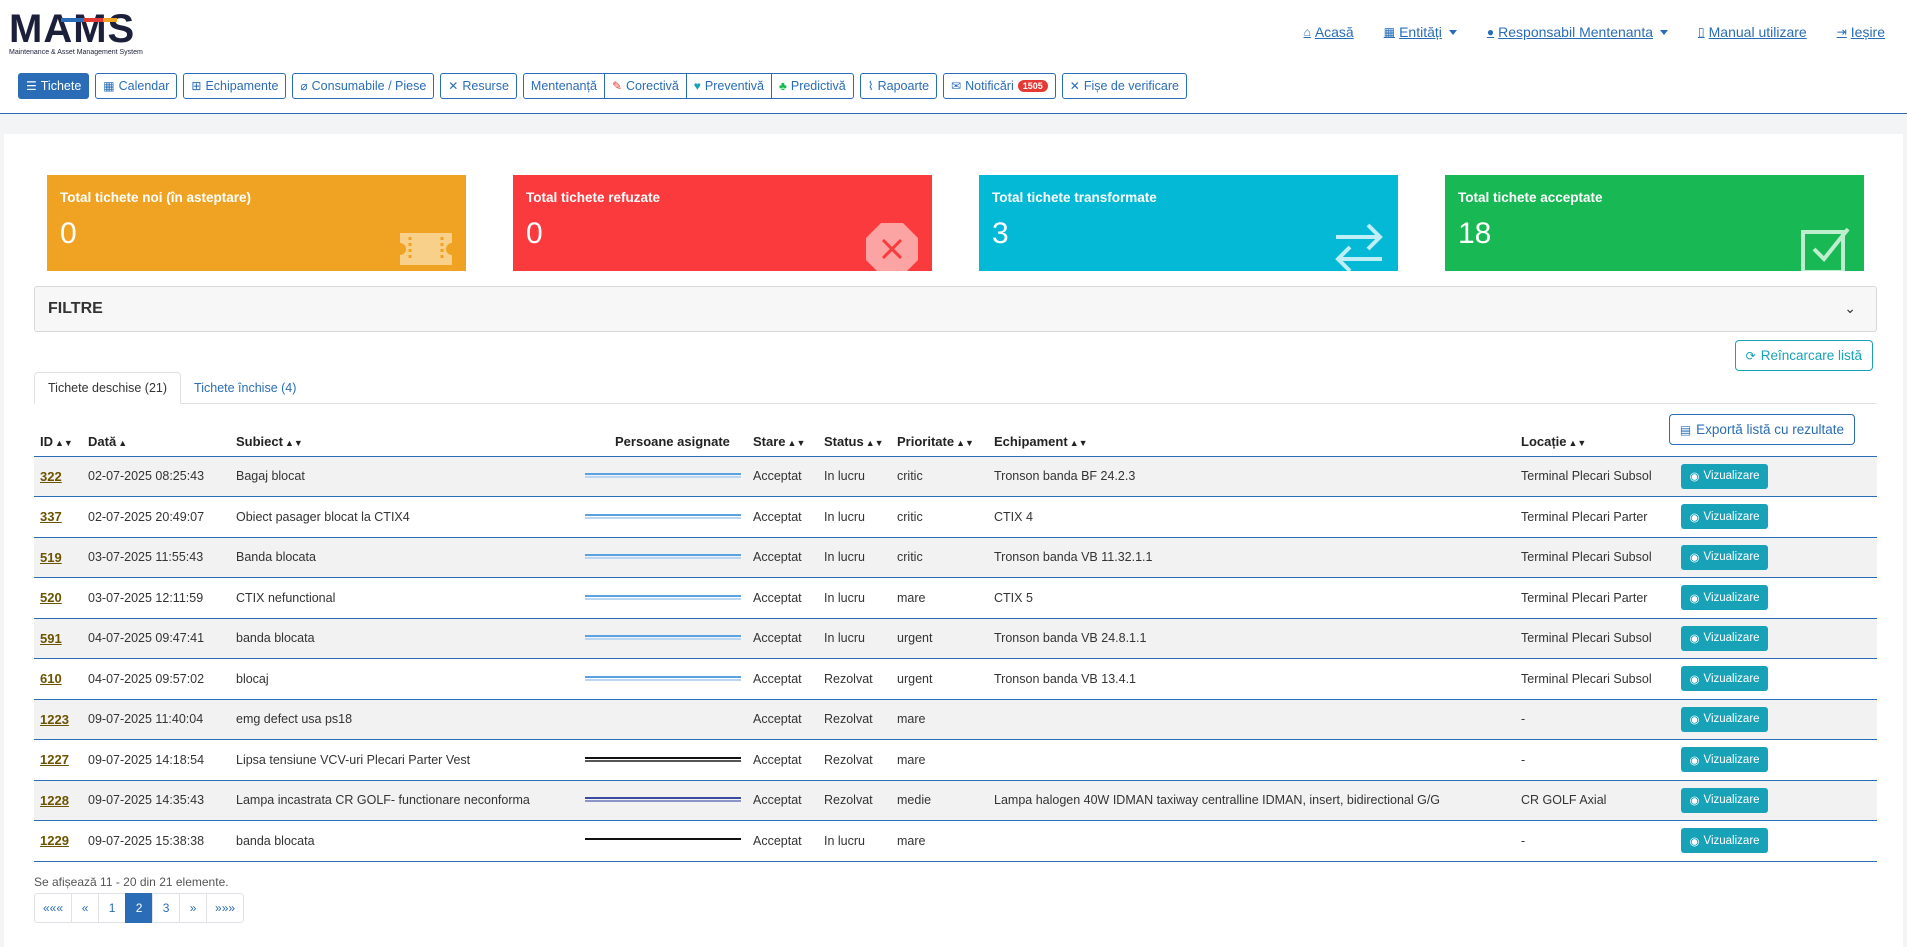 Image resolution: width=1907 pixels, height=947 pixels. I want to click on column-header-equipment: Echipament ▲▼, so click(1251, 437).